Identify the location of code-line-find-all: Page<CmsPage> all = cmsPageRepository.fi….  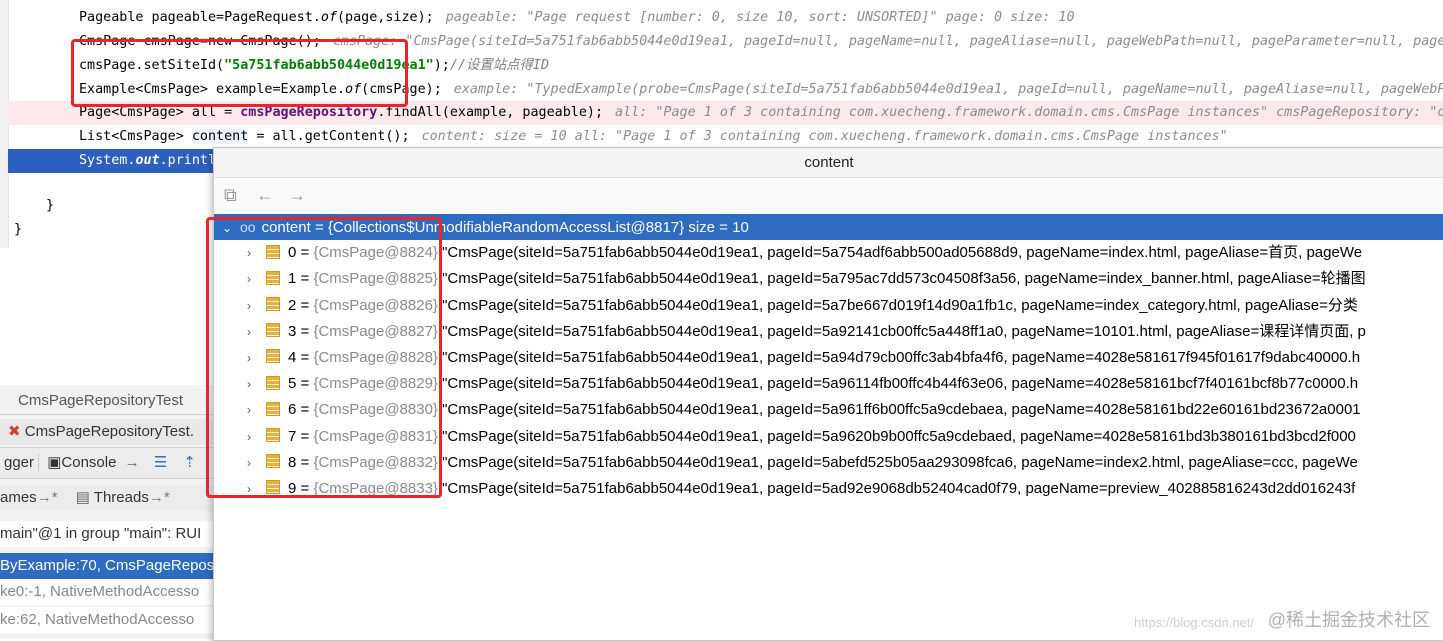
(725, 113).